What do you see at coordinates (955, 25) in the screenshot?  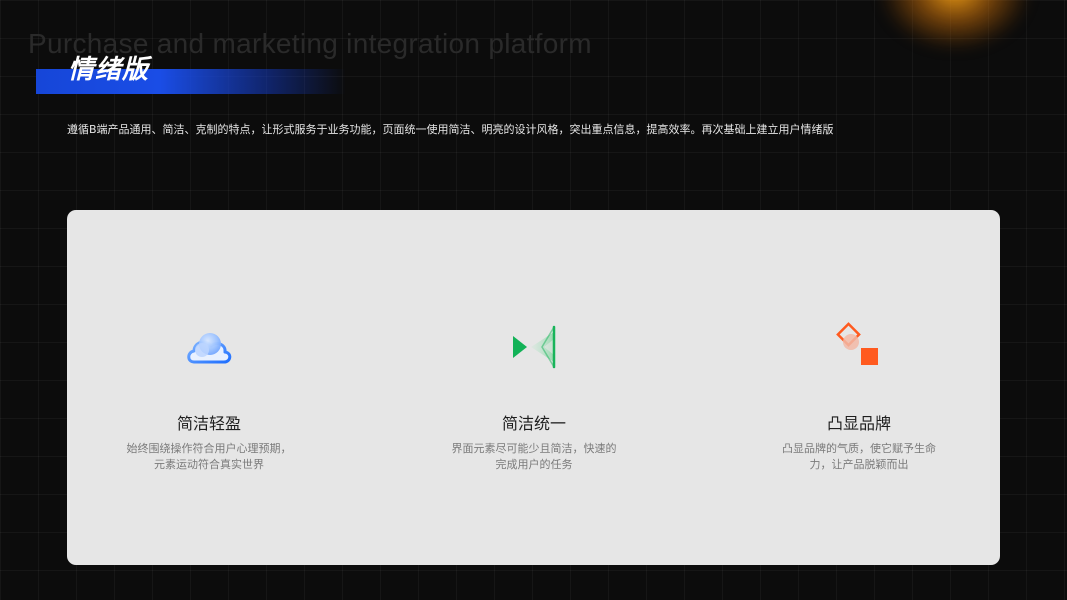 I see `orange-glow-decoration` at bounding box center [955, 25].